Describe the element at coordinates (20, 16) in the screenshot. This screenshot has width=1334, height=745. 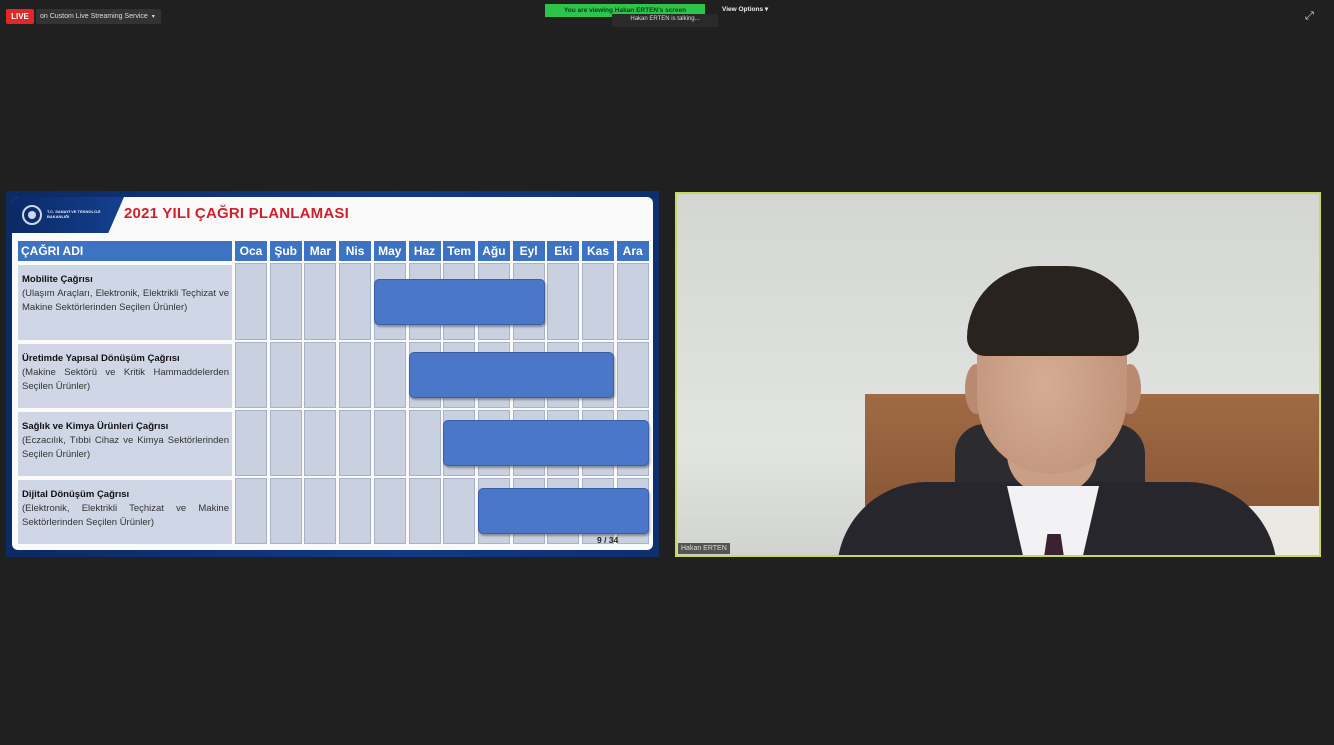
I see `live-badge: LIVE` at that location.